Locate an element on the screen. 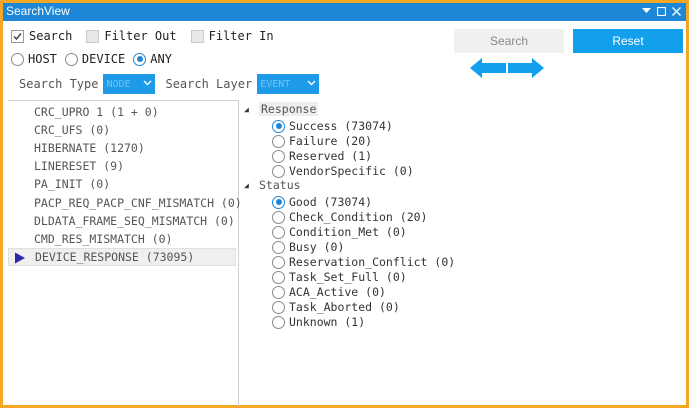  search-mode-row: Search Filter Out Filter In is located at coordinates (149, 36).